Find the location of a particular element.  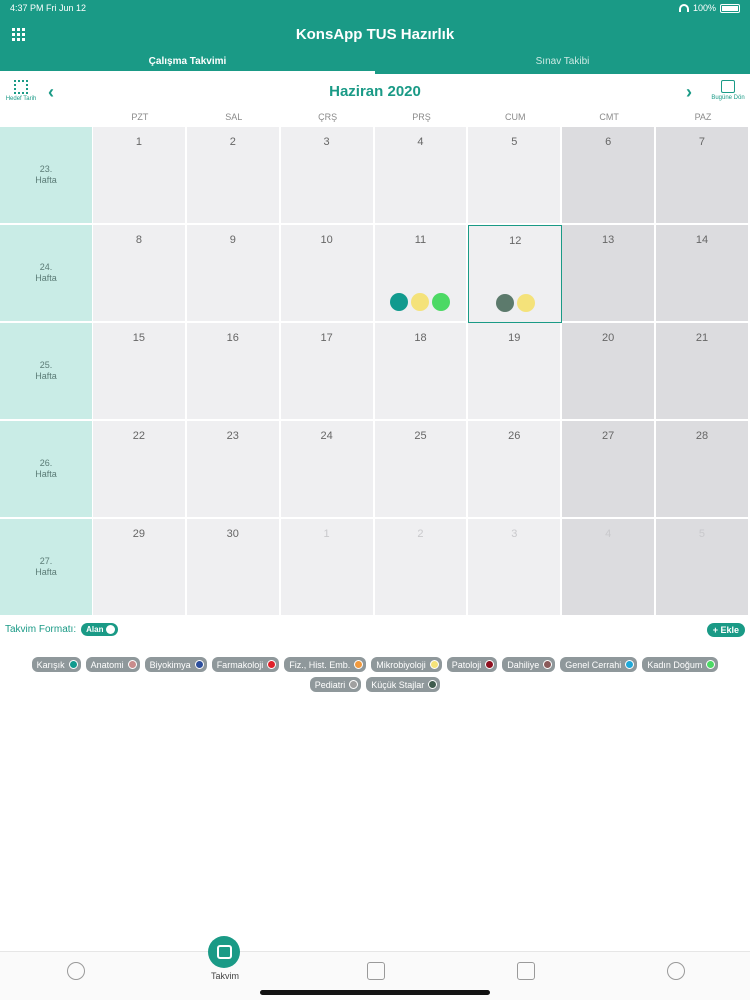

calendar-day-cell: 17 is located at coordinates (327, 372).